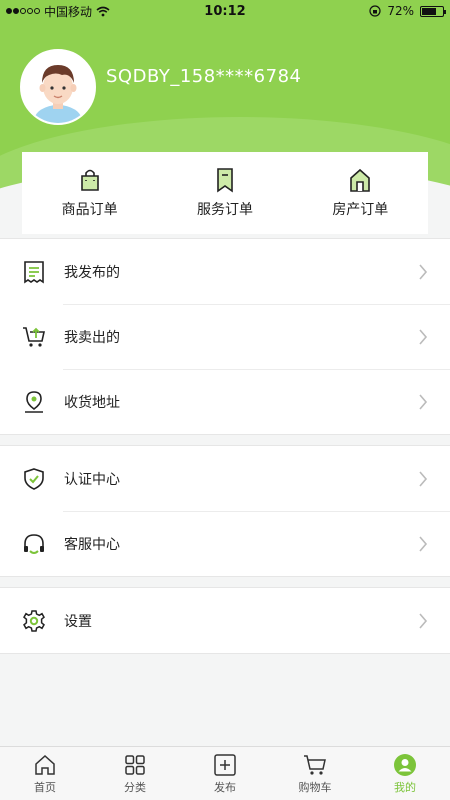  What do you see at coordinates (34, 478) in the screenshot?
I see `shield-check-icon` at bounding box center [34, 478].